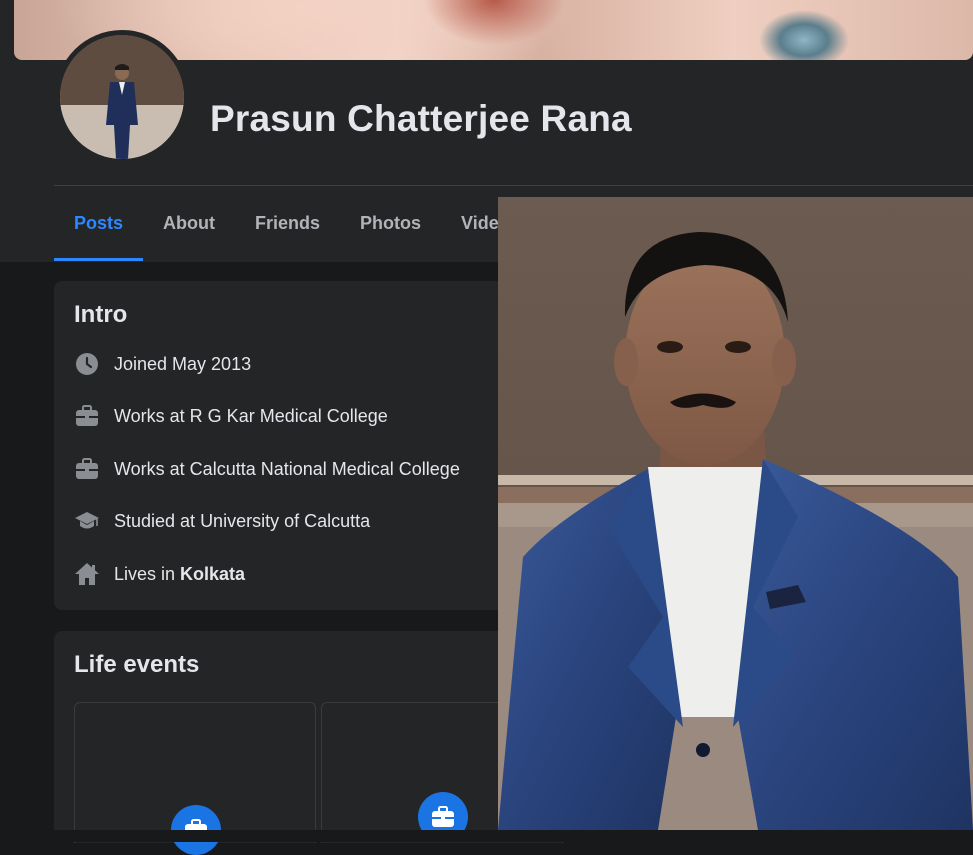 The image size is (973, 855). I want to click on tab-about: About, so click(189, 223).